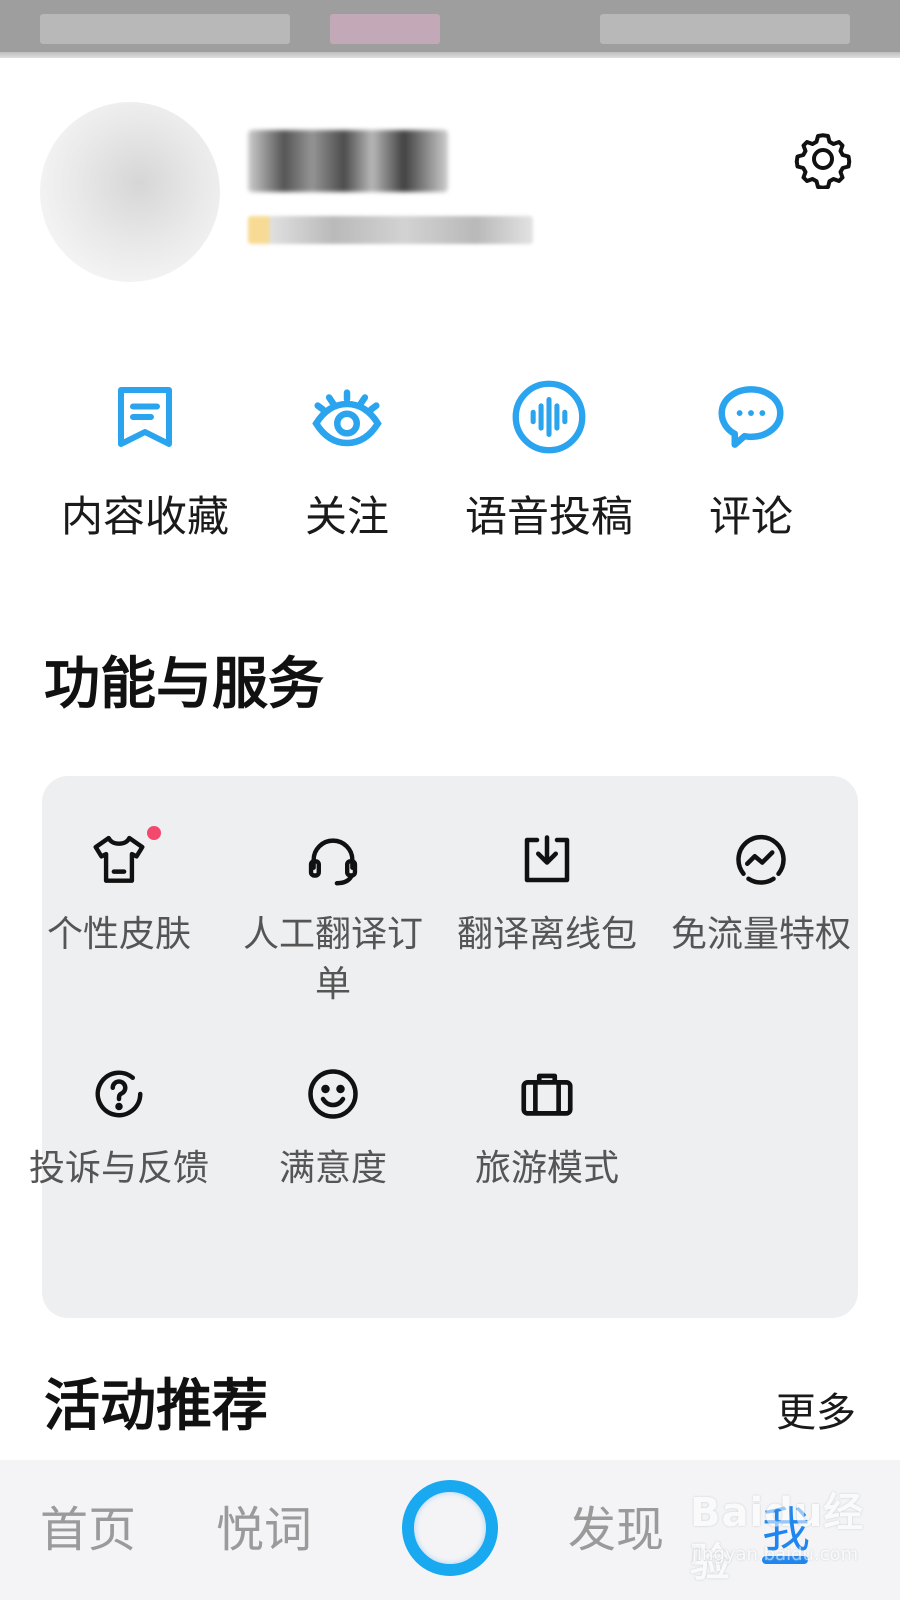 This screenshot has height=1600, width=900. I want to click on smiley-icon, so click(333, 1094).